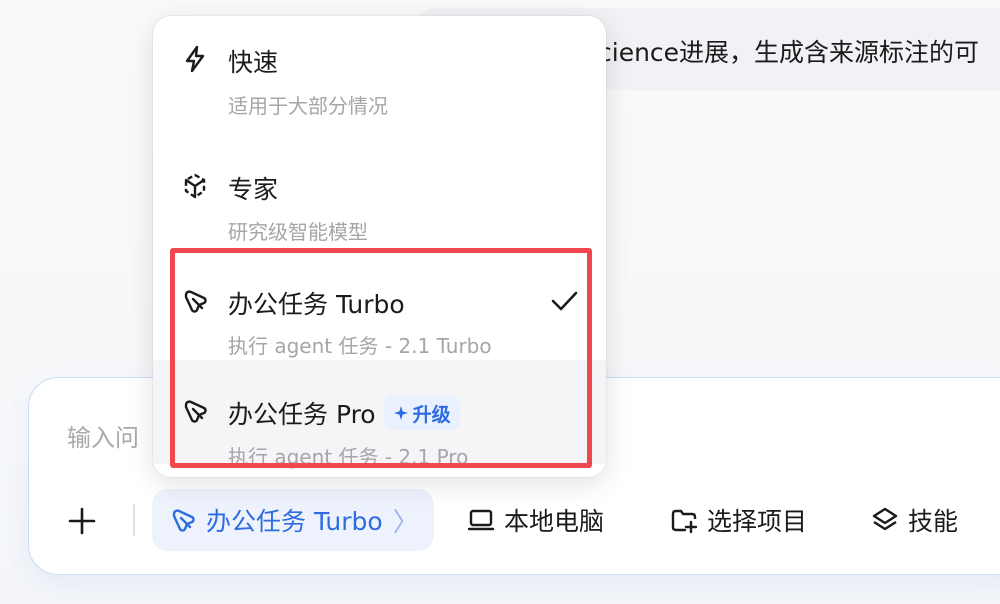  Describe the element at coordinates (316, 304) in the screenshot. I see `menu-item-title: 办公任务 Turbo` at that location.